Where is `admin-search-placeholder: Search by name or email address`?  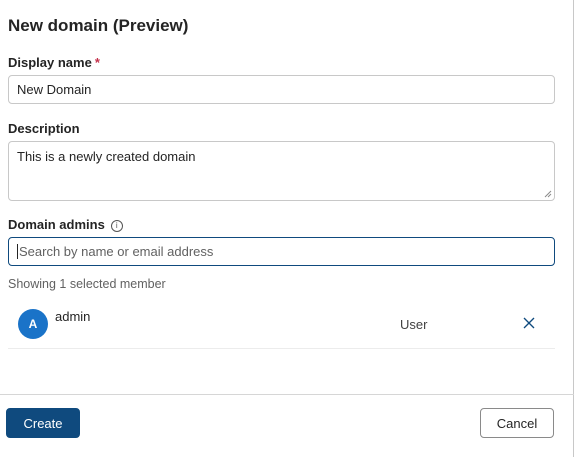
admin-search-placeholder: Search by name or email address is located at coordinates (116, 251).